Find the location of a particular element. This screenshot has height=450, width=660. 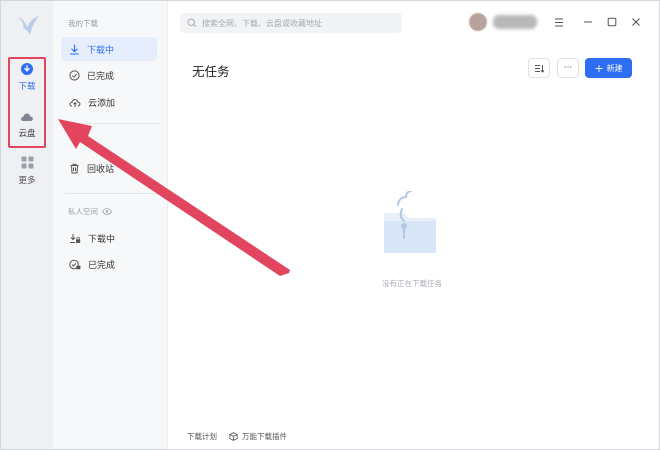

grid-icon is located at coordinates (27, 162).